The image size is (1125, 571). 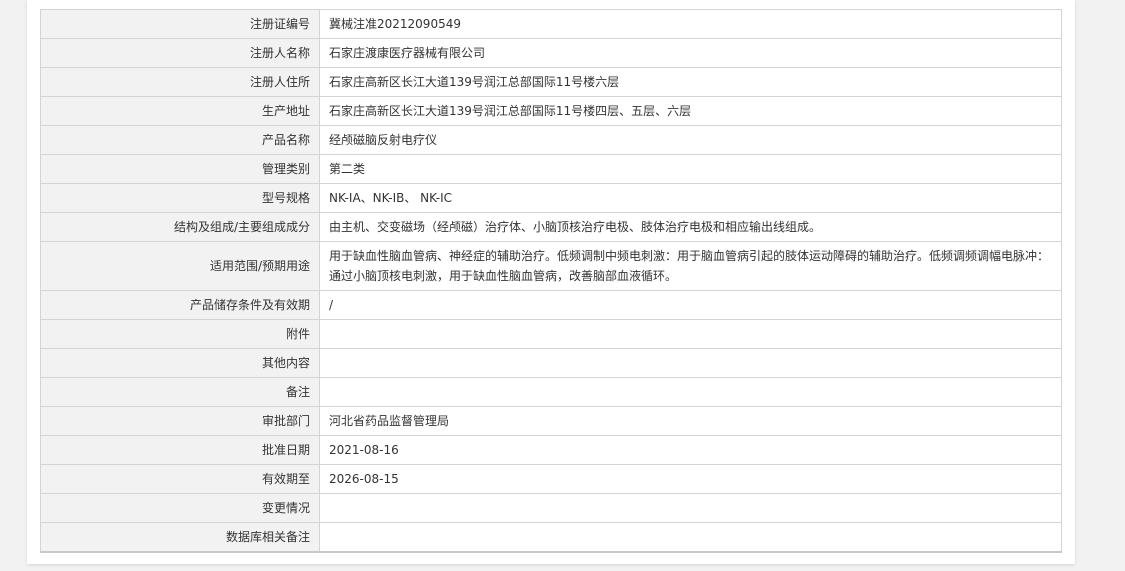 What do you see at coordinates (180, 111) in the screenshot?
I see `row-label: 生产地址` at bounding box center [180, 111].